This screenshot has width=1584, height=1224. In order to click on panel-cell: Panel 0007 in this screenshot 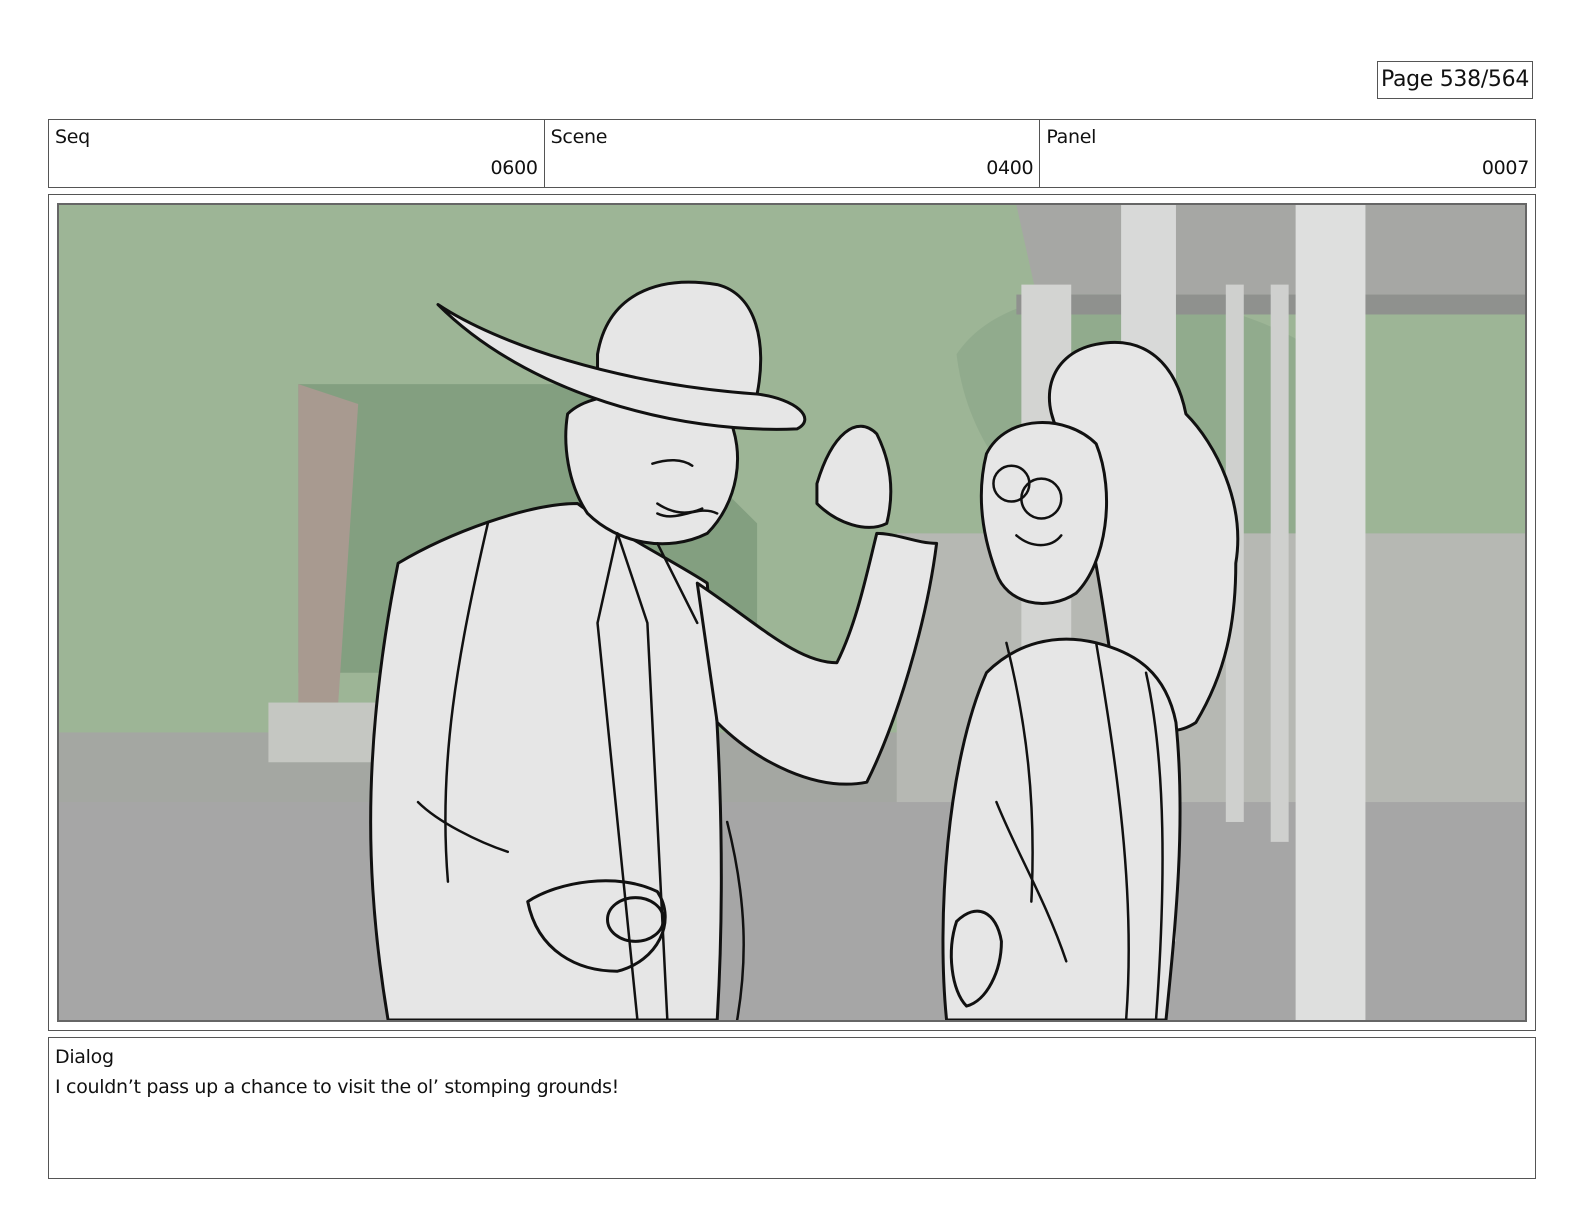, I will do `click(1287, 153)`.